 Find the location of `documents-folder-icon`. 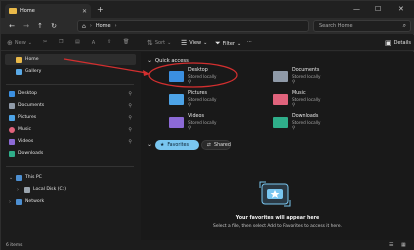

documents-folder-icon is located at coordinates (280, 76).